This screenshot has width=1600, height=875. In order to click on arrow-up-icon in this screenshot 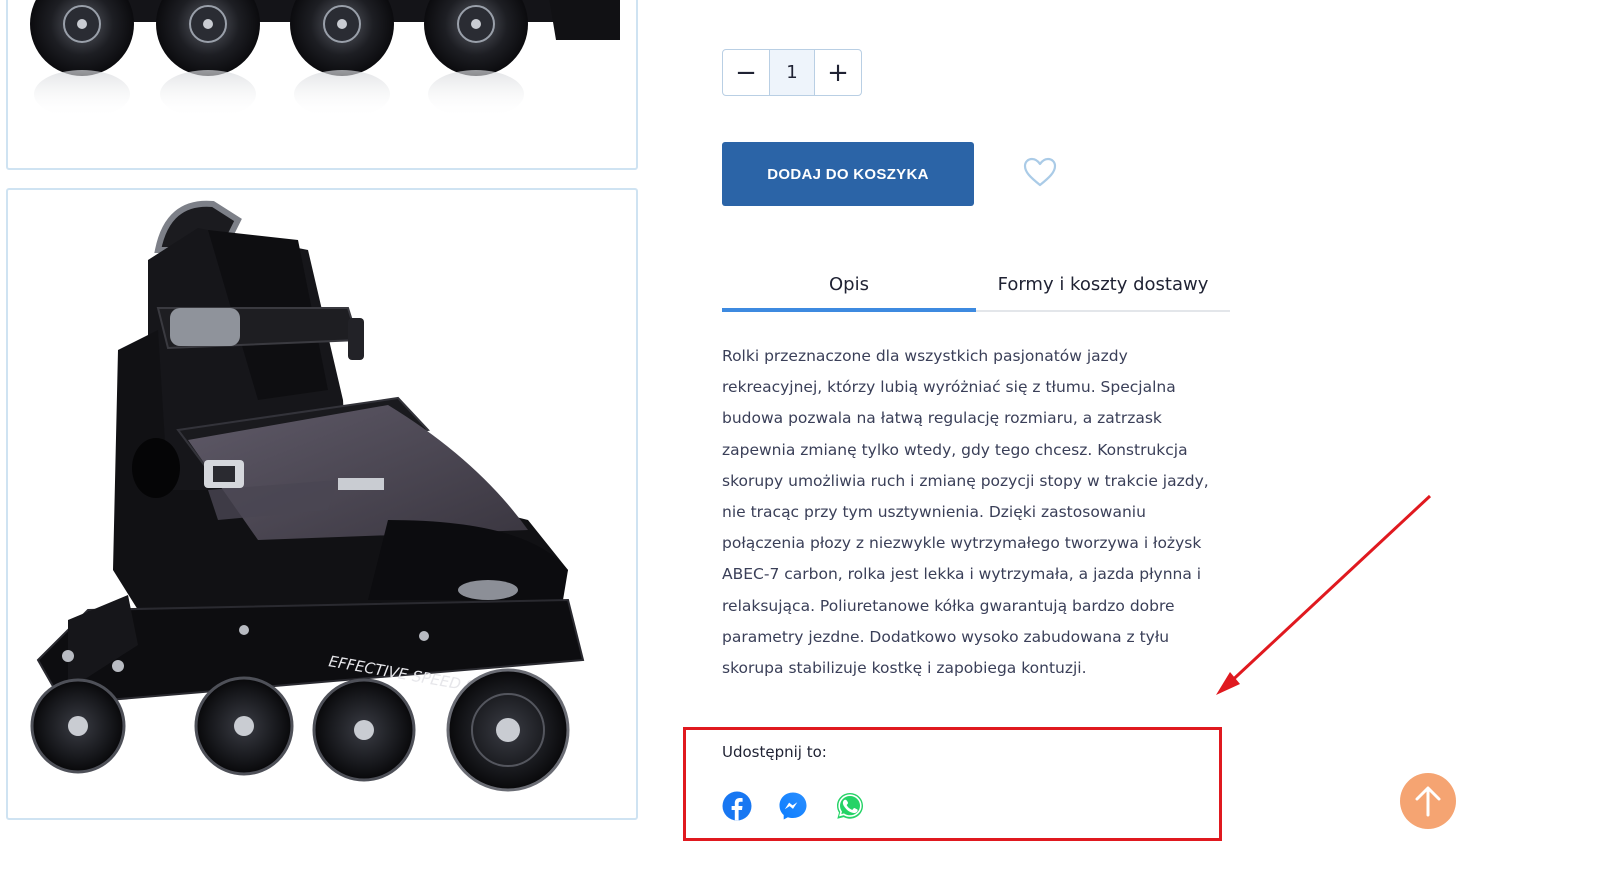, I will do `click(1428, 801)`.